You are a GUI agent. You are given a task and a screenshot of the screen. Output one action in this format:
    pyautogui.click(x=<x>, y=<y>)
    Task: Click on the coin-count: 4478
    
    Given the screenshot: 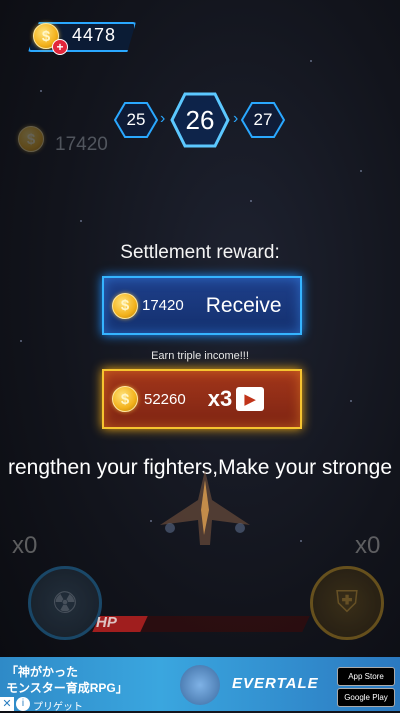 What is the action you would take?
    pyautogui.click(x=94, y=35)
    